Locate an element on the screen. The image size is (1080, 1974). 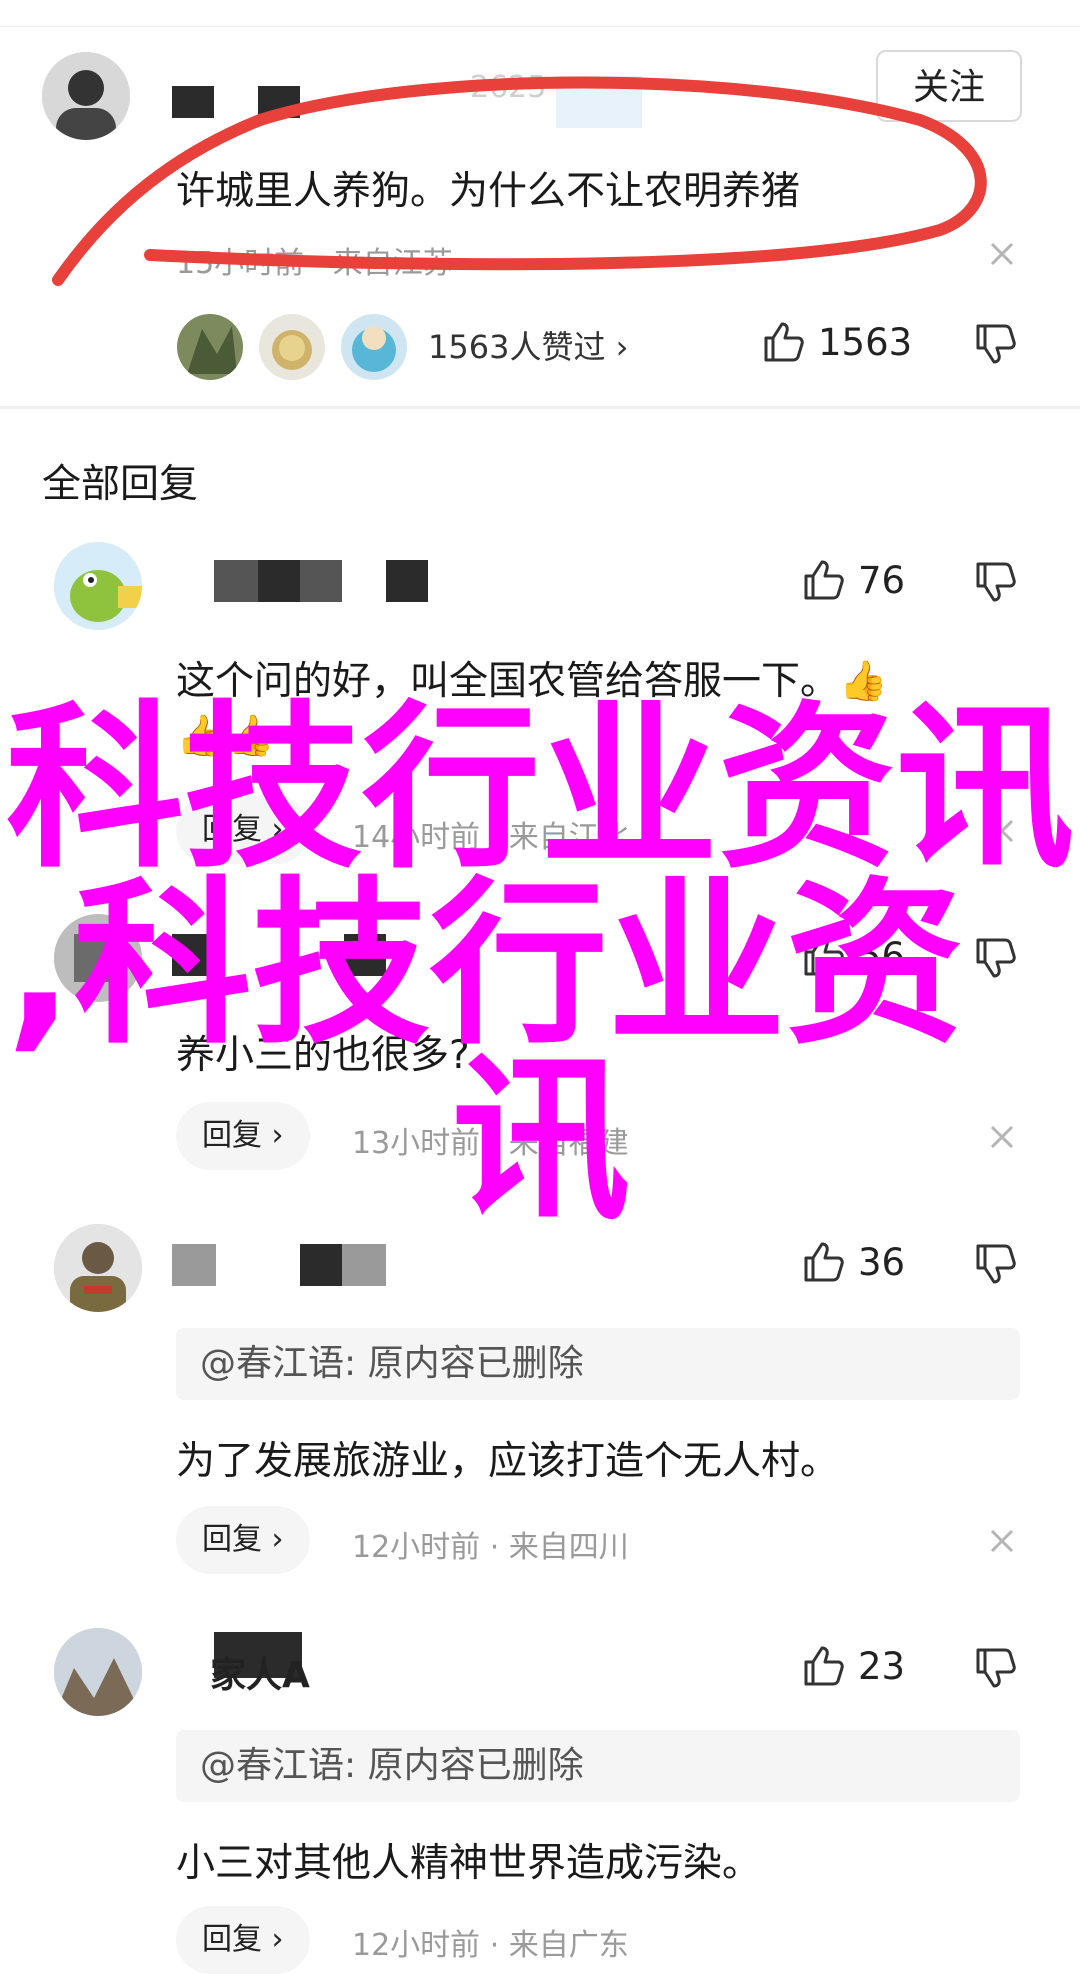
red-annotation-ellipse-icon is located at coordinates (519, 181).